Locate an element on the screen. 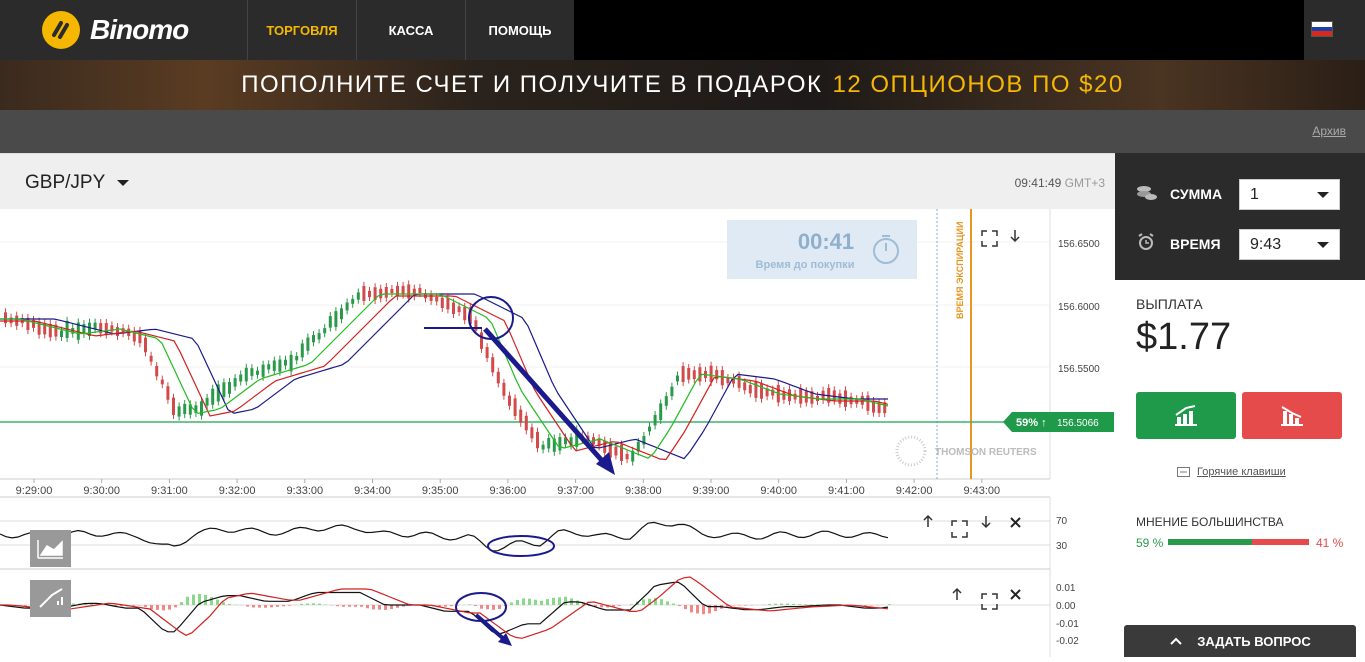 The image size is (1365, 662). coins-icon is located at coordinates (1147, 193).